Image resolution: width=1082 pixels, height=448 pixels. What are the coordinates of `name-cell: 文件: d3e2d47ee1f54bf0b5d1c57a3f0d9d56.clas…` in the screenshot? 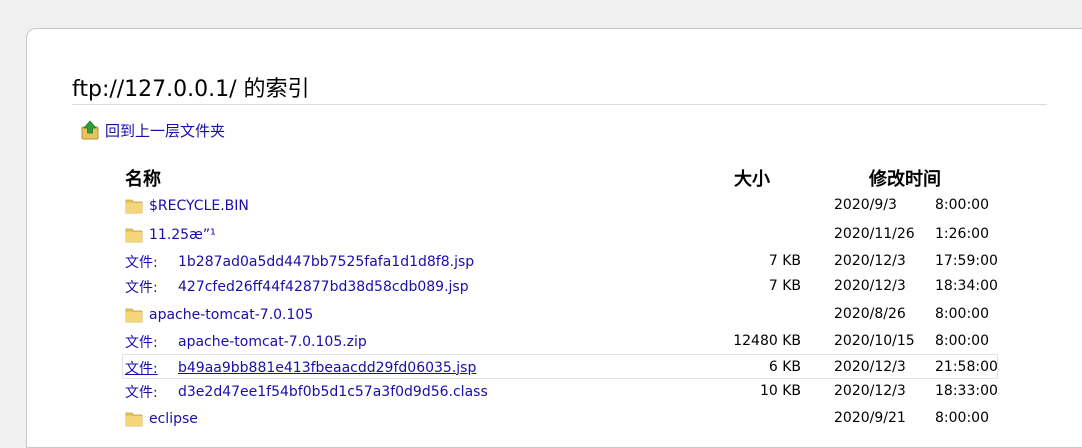 It's located at (306, 391).